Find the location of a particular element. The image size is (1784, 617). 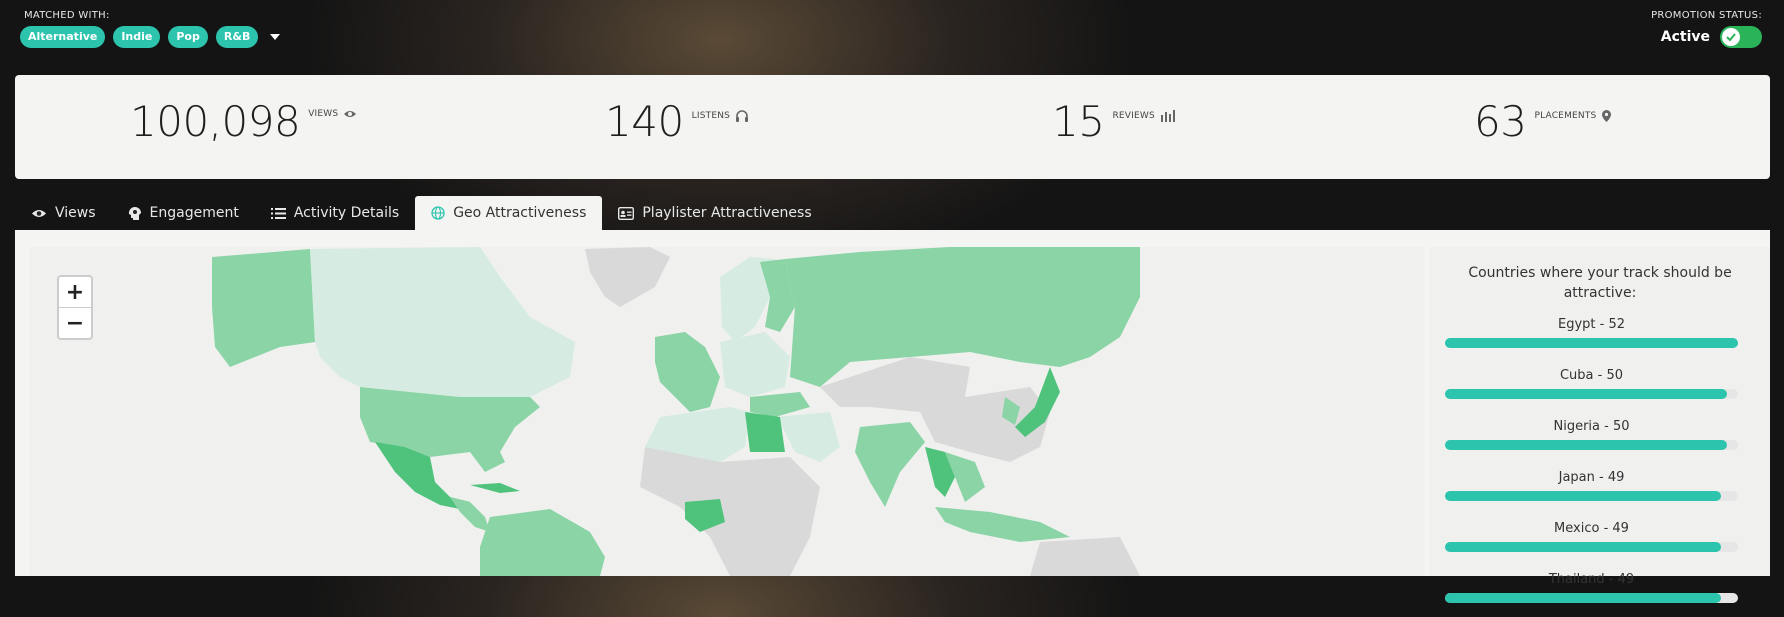

country-label: Cuba - 50 is located at coordinates (1591, 375).